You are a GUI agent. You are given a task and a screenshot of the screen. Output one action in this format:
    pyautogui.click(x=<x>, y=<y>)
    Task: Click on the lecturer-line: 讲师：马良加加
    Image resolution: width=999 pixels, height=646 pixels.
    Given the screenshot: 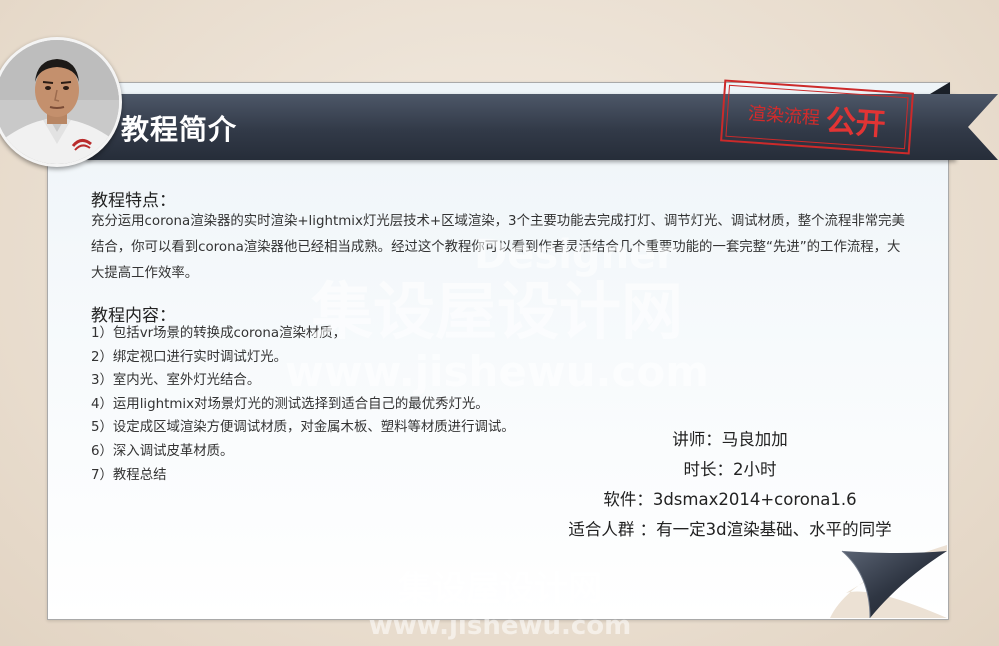 What is the action you would take?
    pyautogui.click(x=730, y=439)
    